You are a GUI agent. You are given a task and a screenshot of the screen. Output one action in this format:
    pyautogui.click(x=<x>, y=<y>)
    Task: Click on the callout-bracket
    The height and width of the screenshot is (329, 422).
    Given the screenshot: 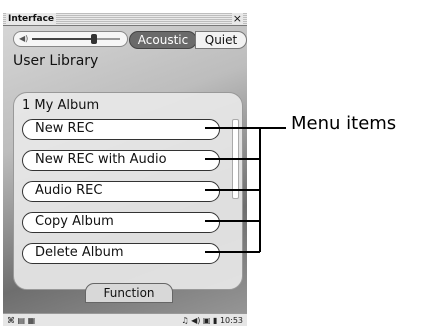 What is the action you would take?
    pyautogui.click(x=245, y=190)
    